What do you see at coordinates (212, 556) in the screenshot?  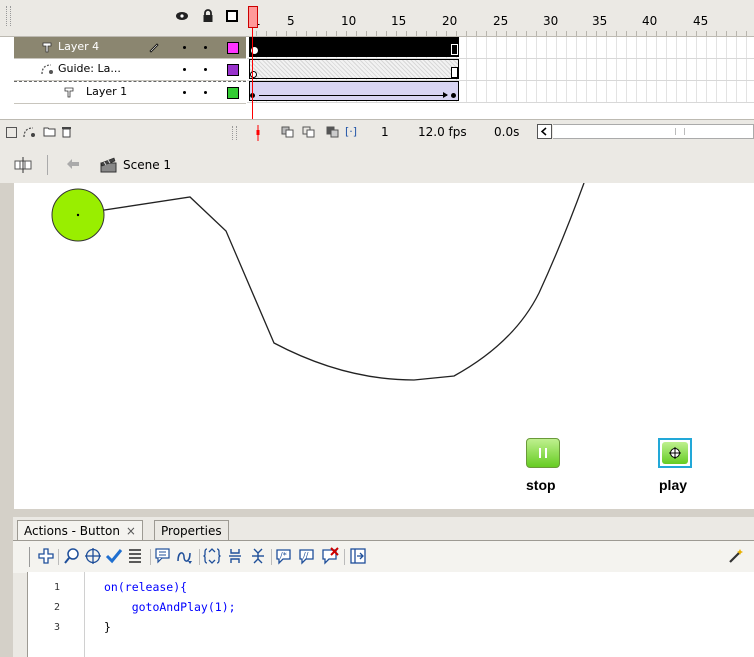 I see `collapse-between-braces-icon` at bounding box center [212, 556].